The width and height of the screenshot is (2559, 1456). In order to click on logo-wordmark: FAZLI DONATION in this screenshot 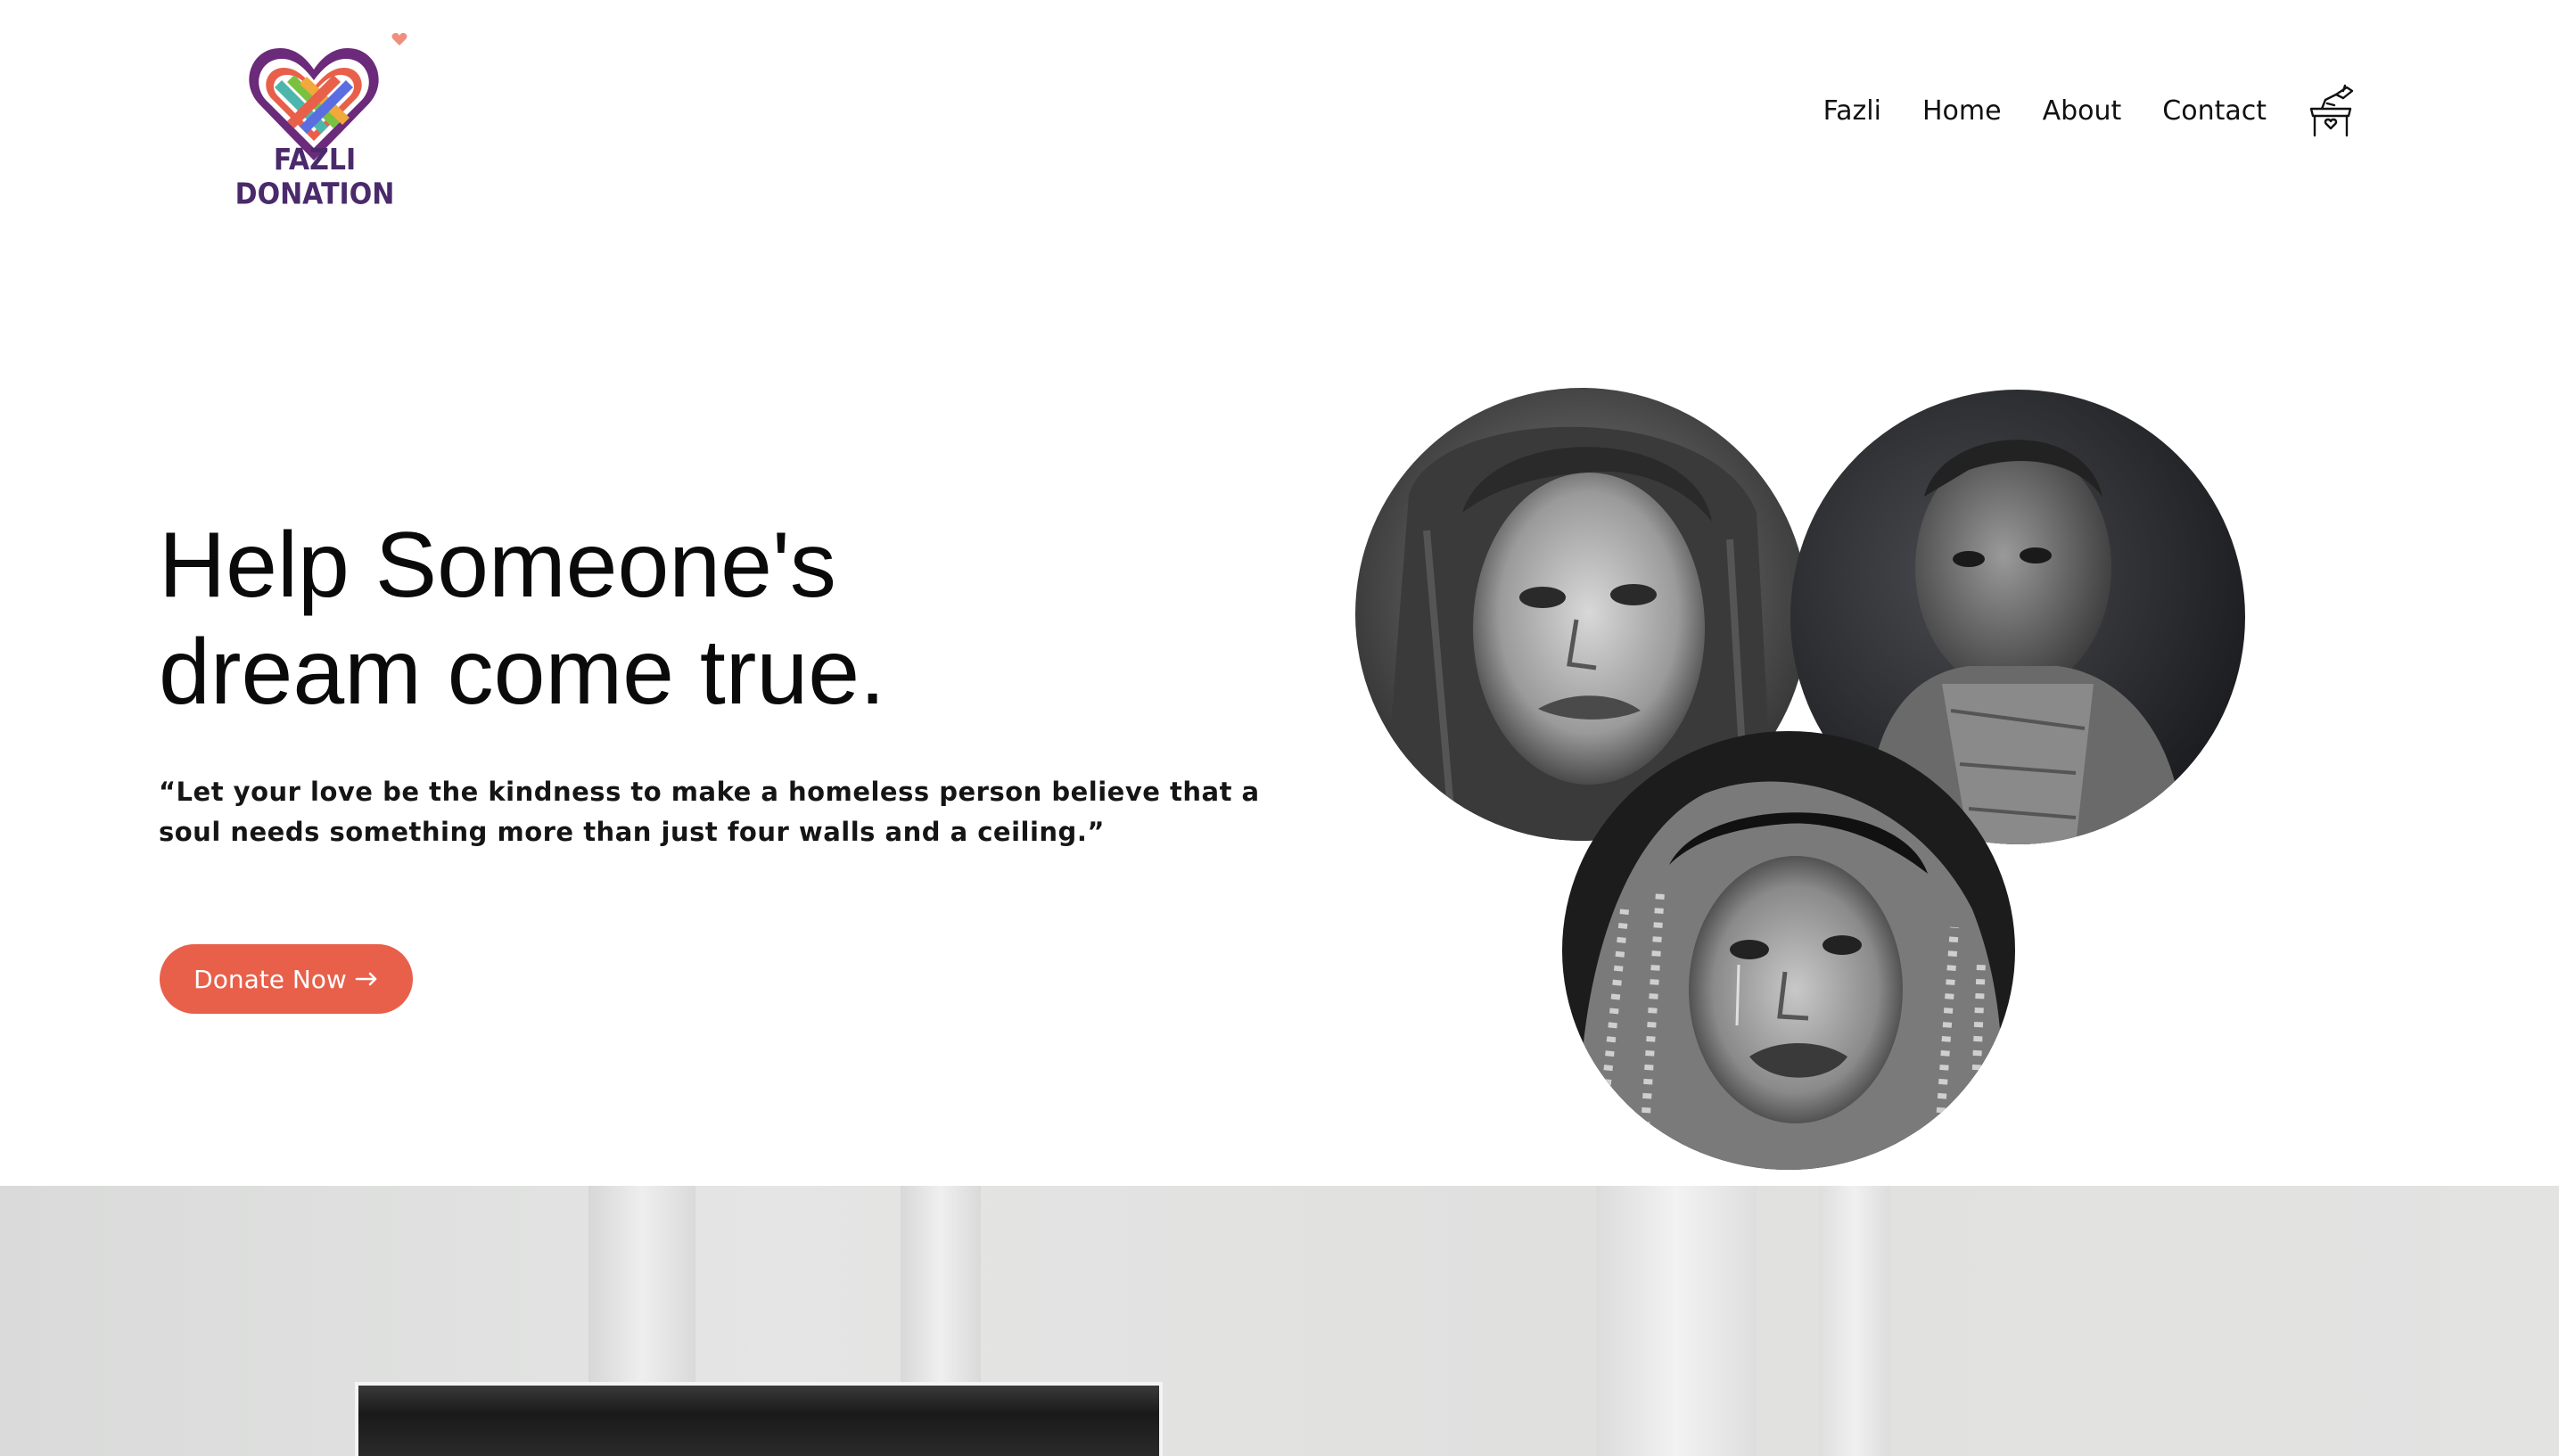, I will do `click(315, 177)`.